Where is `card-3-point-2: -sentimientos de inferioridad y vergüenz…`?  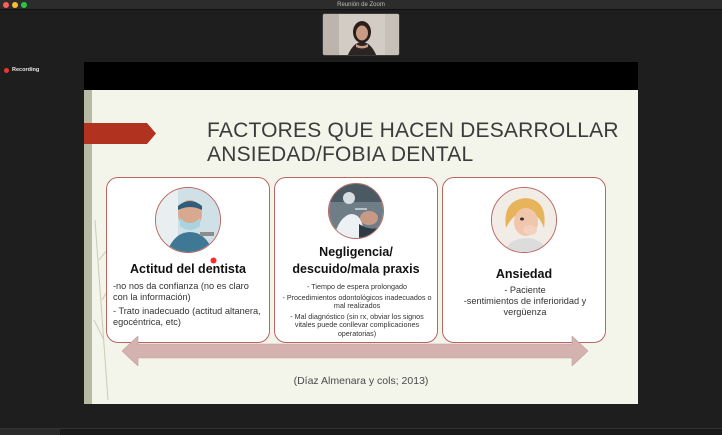 card-3-point-2: -sentimientos de inferioridad y vergüenz… is located at coordinates (525, 306).